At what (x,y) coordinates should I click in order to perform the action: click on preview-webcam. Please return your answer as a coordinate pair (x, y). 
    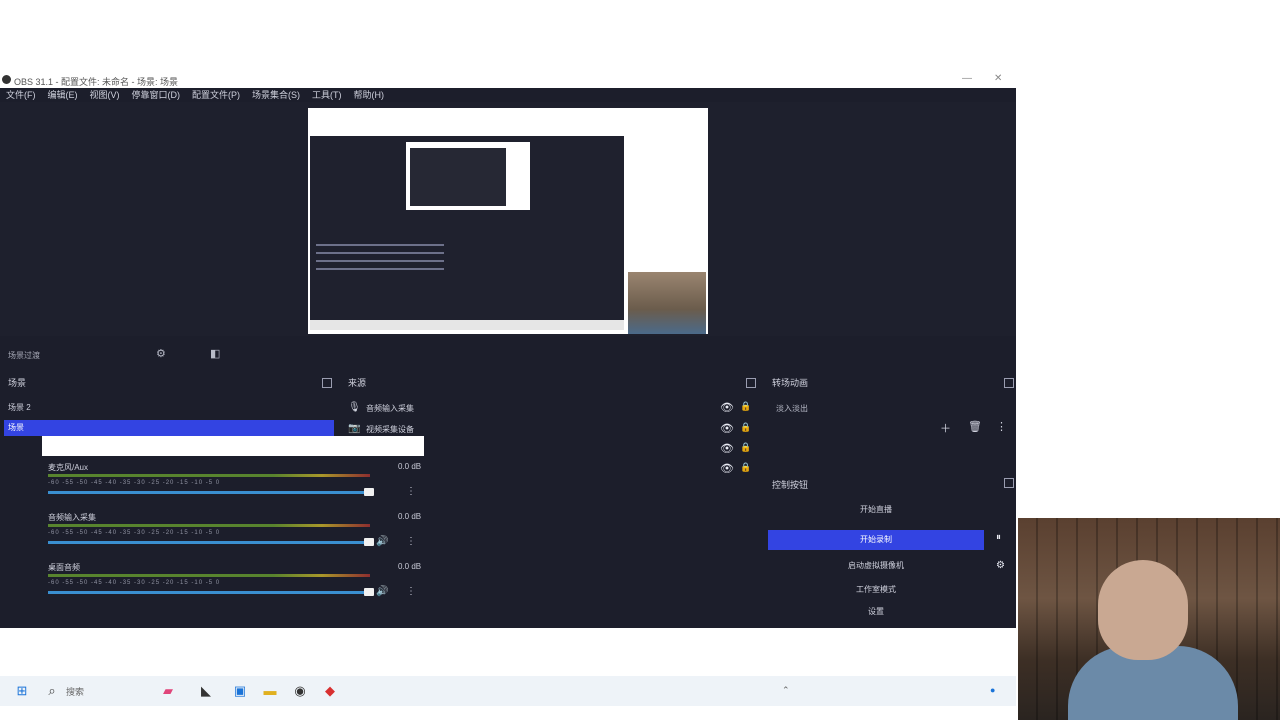
    Looking at the image, I should click on (667, 303).